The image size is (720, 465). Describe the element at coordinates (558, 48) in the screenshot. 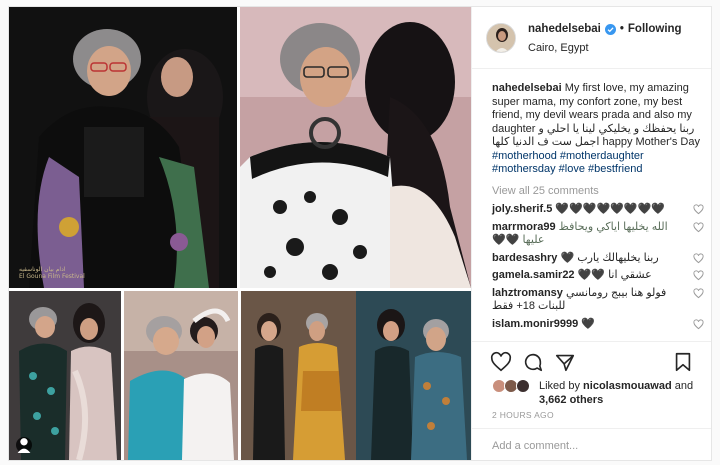

I see `location-link: Cairo, Egypt` at that location.